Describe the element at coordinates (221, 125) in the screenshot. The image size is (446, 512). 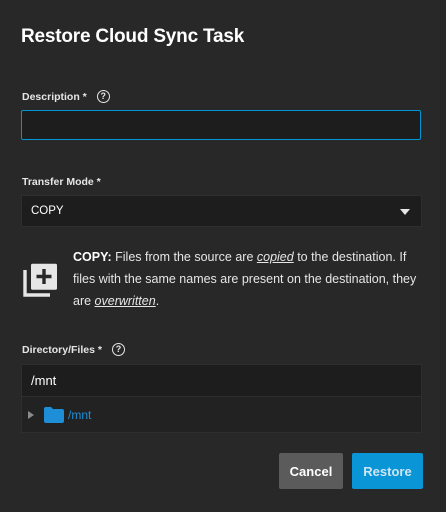
I see `description-input` at that location.